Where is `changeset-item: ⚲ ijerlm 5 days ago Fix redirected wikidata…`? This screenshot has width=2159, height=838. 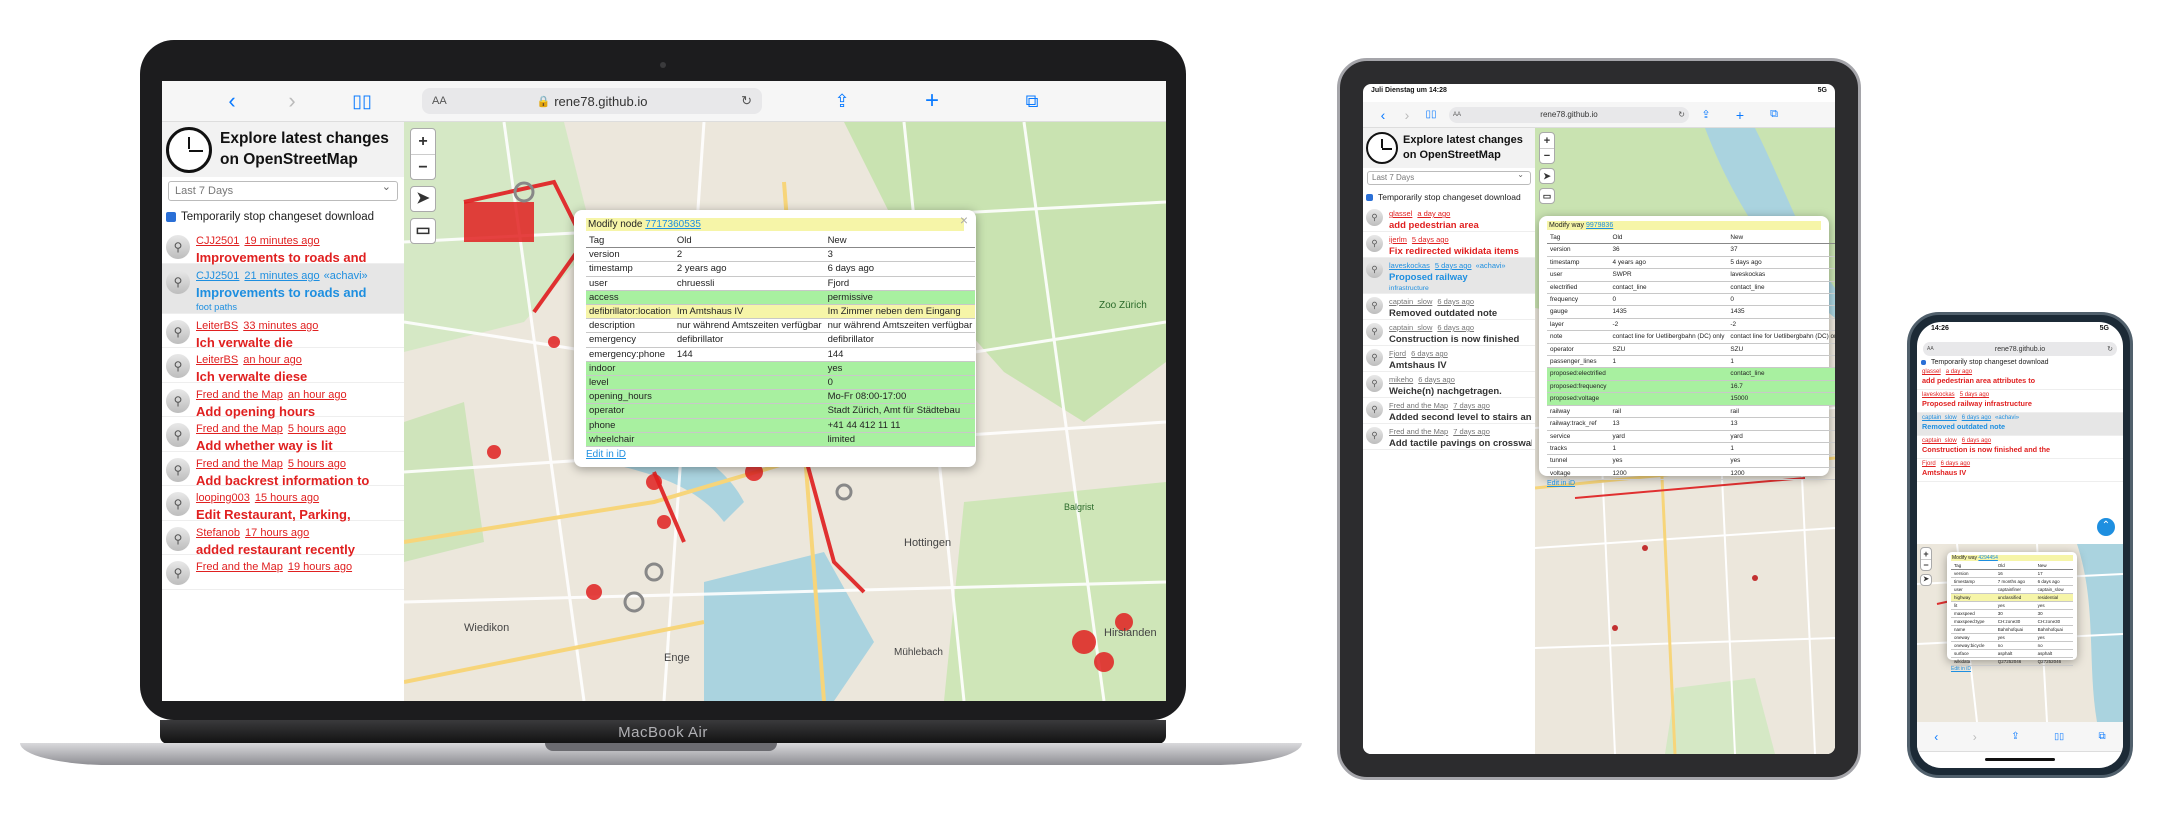 changeset-item: ⚲ ijerlm 5 days ago Fix redirected wikidata… is located at coordinates (1449, 245).